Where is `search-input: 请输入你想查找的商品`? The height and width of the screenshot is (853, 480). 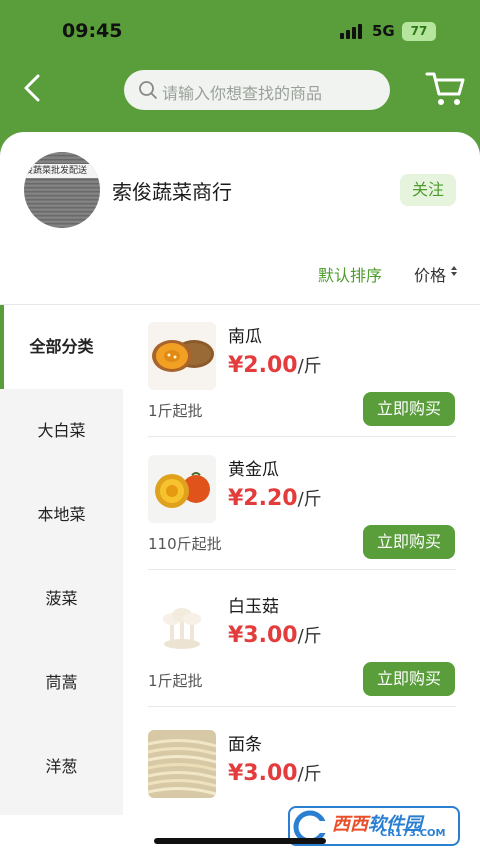
search-input: 请输入你想查找的商品 is located at coordinates (257, 90).